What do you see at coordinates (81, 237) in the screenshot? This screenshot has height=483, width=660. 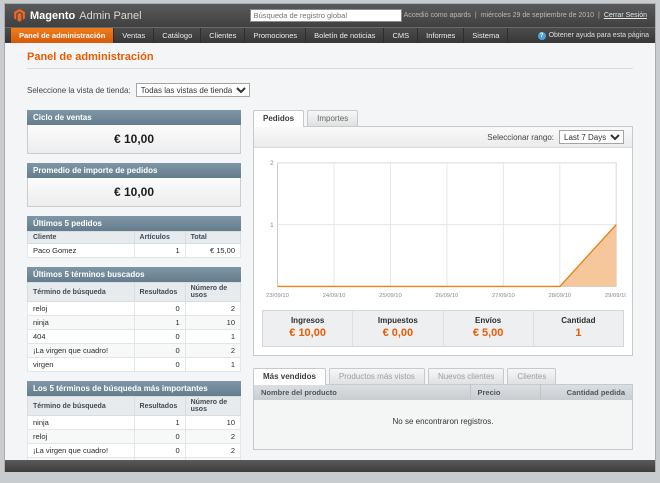 I see `column-header: Cliente` at bounding box center [81, 237].